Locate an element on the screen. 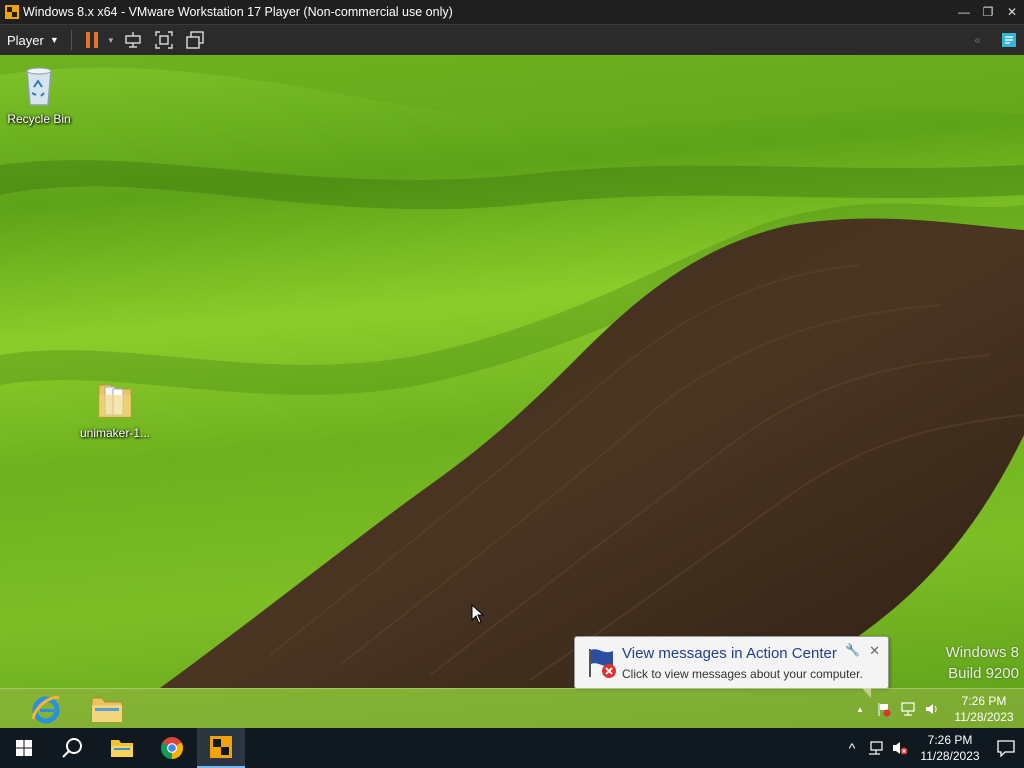  taskbar-vmware is located at coordinates (221, 748).